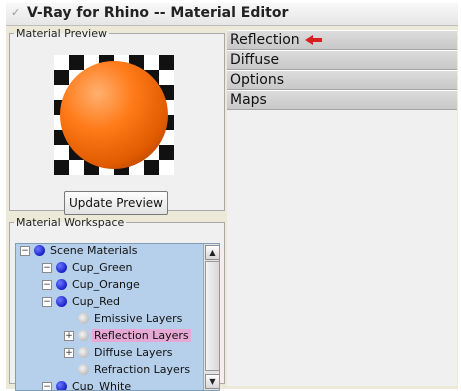 The height and width of the screenshot is (391, 461). I want to click on material-preview-label: Material Preview, so click(62, 33).